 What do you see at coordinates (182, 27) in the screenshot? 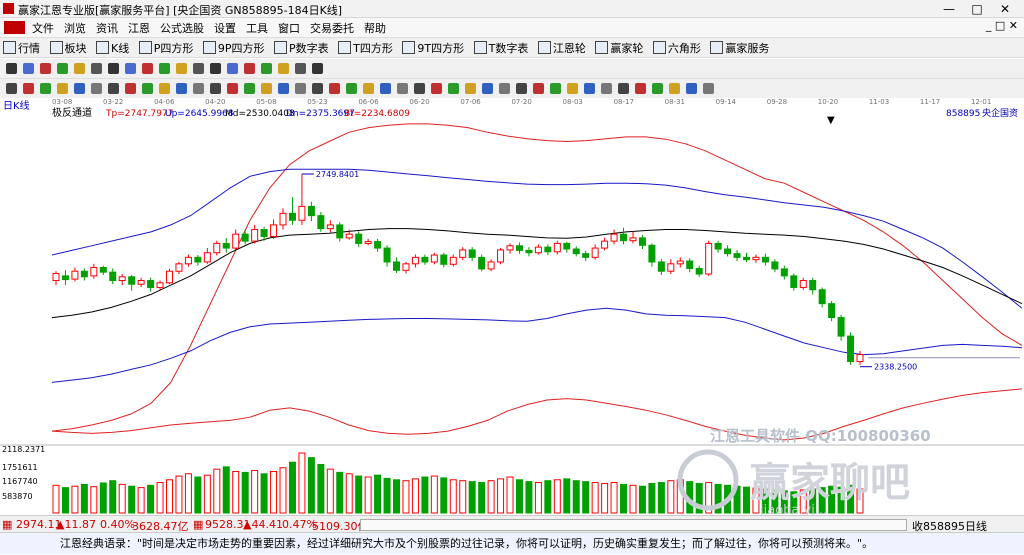
I see `menu-formula: 公式选股` at bounding box center [182, 27].